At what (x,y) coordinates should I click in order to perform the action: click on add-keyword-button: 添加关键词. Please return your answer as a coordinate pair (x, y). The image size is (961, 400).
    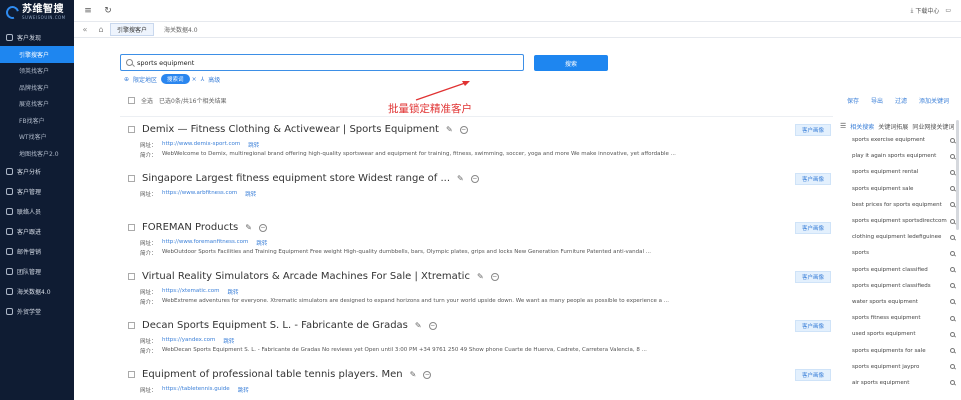
    Looking at the image, I should click on (934, 100).